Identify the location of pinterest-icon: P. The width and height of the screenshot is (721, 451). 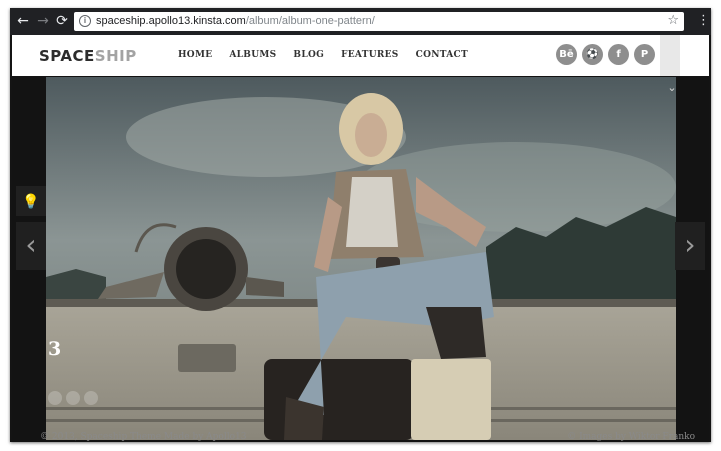
(644, 54).